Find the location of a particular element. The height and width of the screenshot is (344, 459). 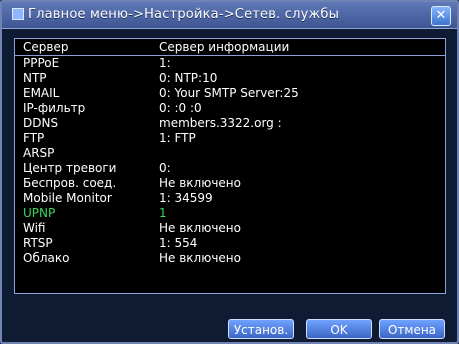

server-name: IP-фильтр is located at coordinates (54, 108).